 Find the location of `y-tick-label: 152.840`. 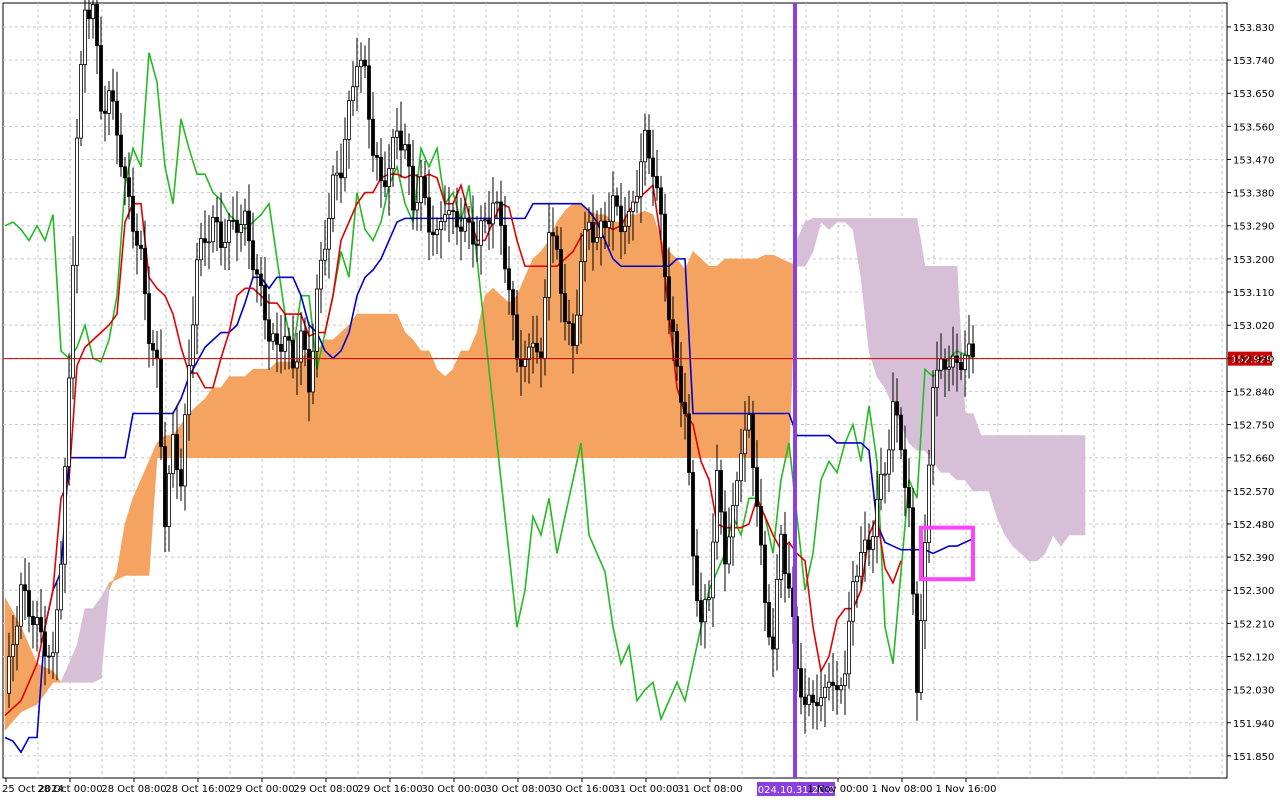

y-tick-label: 152.840 is located at coordinates (1253, 392).